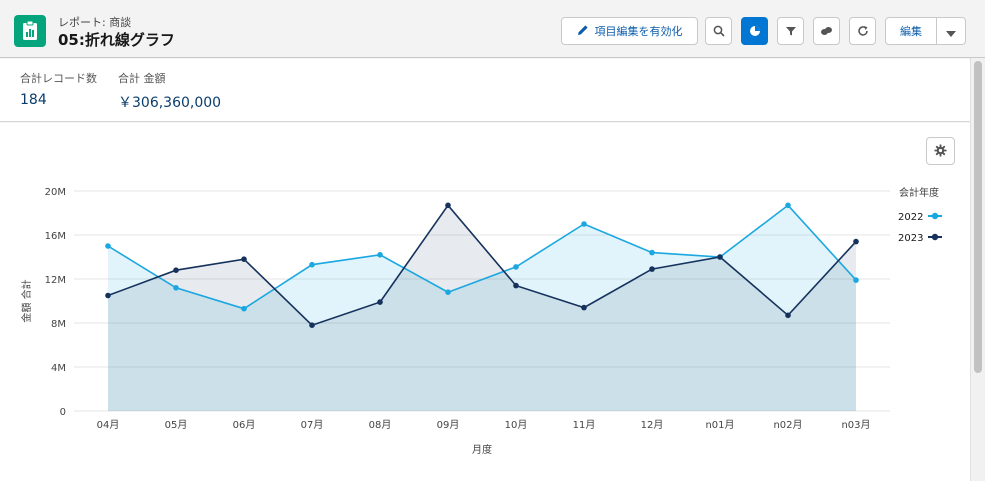 This screenshot has width=985, height=481. What do you see at coordinates (485, 90) in the screenshot?
I see `report-summary: 合計レコード数 184 合計 金額 ￥306,360,000` at bounding box center [485, 90].